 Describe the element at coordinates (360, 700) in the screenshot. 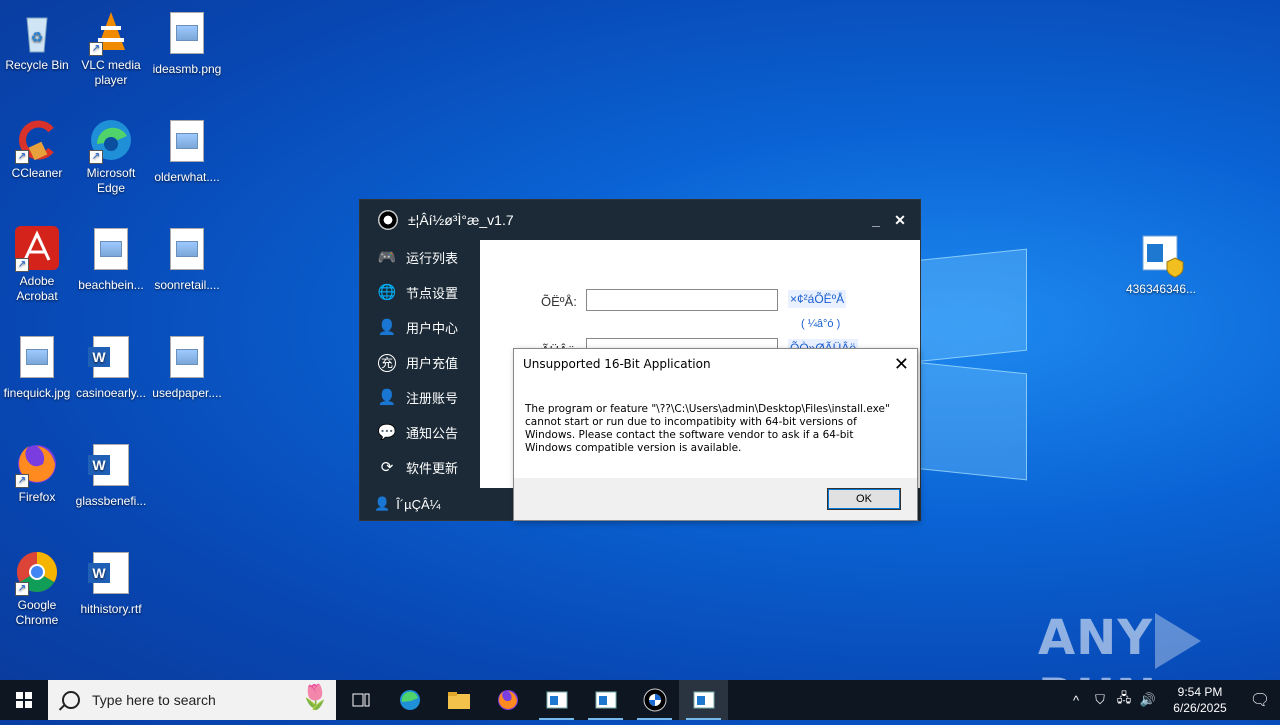

I see `task-view-button` at that location.